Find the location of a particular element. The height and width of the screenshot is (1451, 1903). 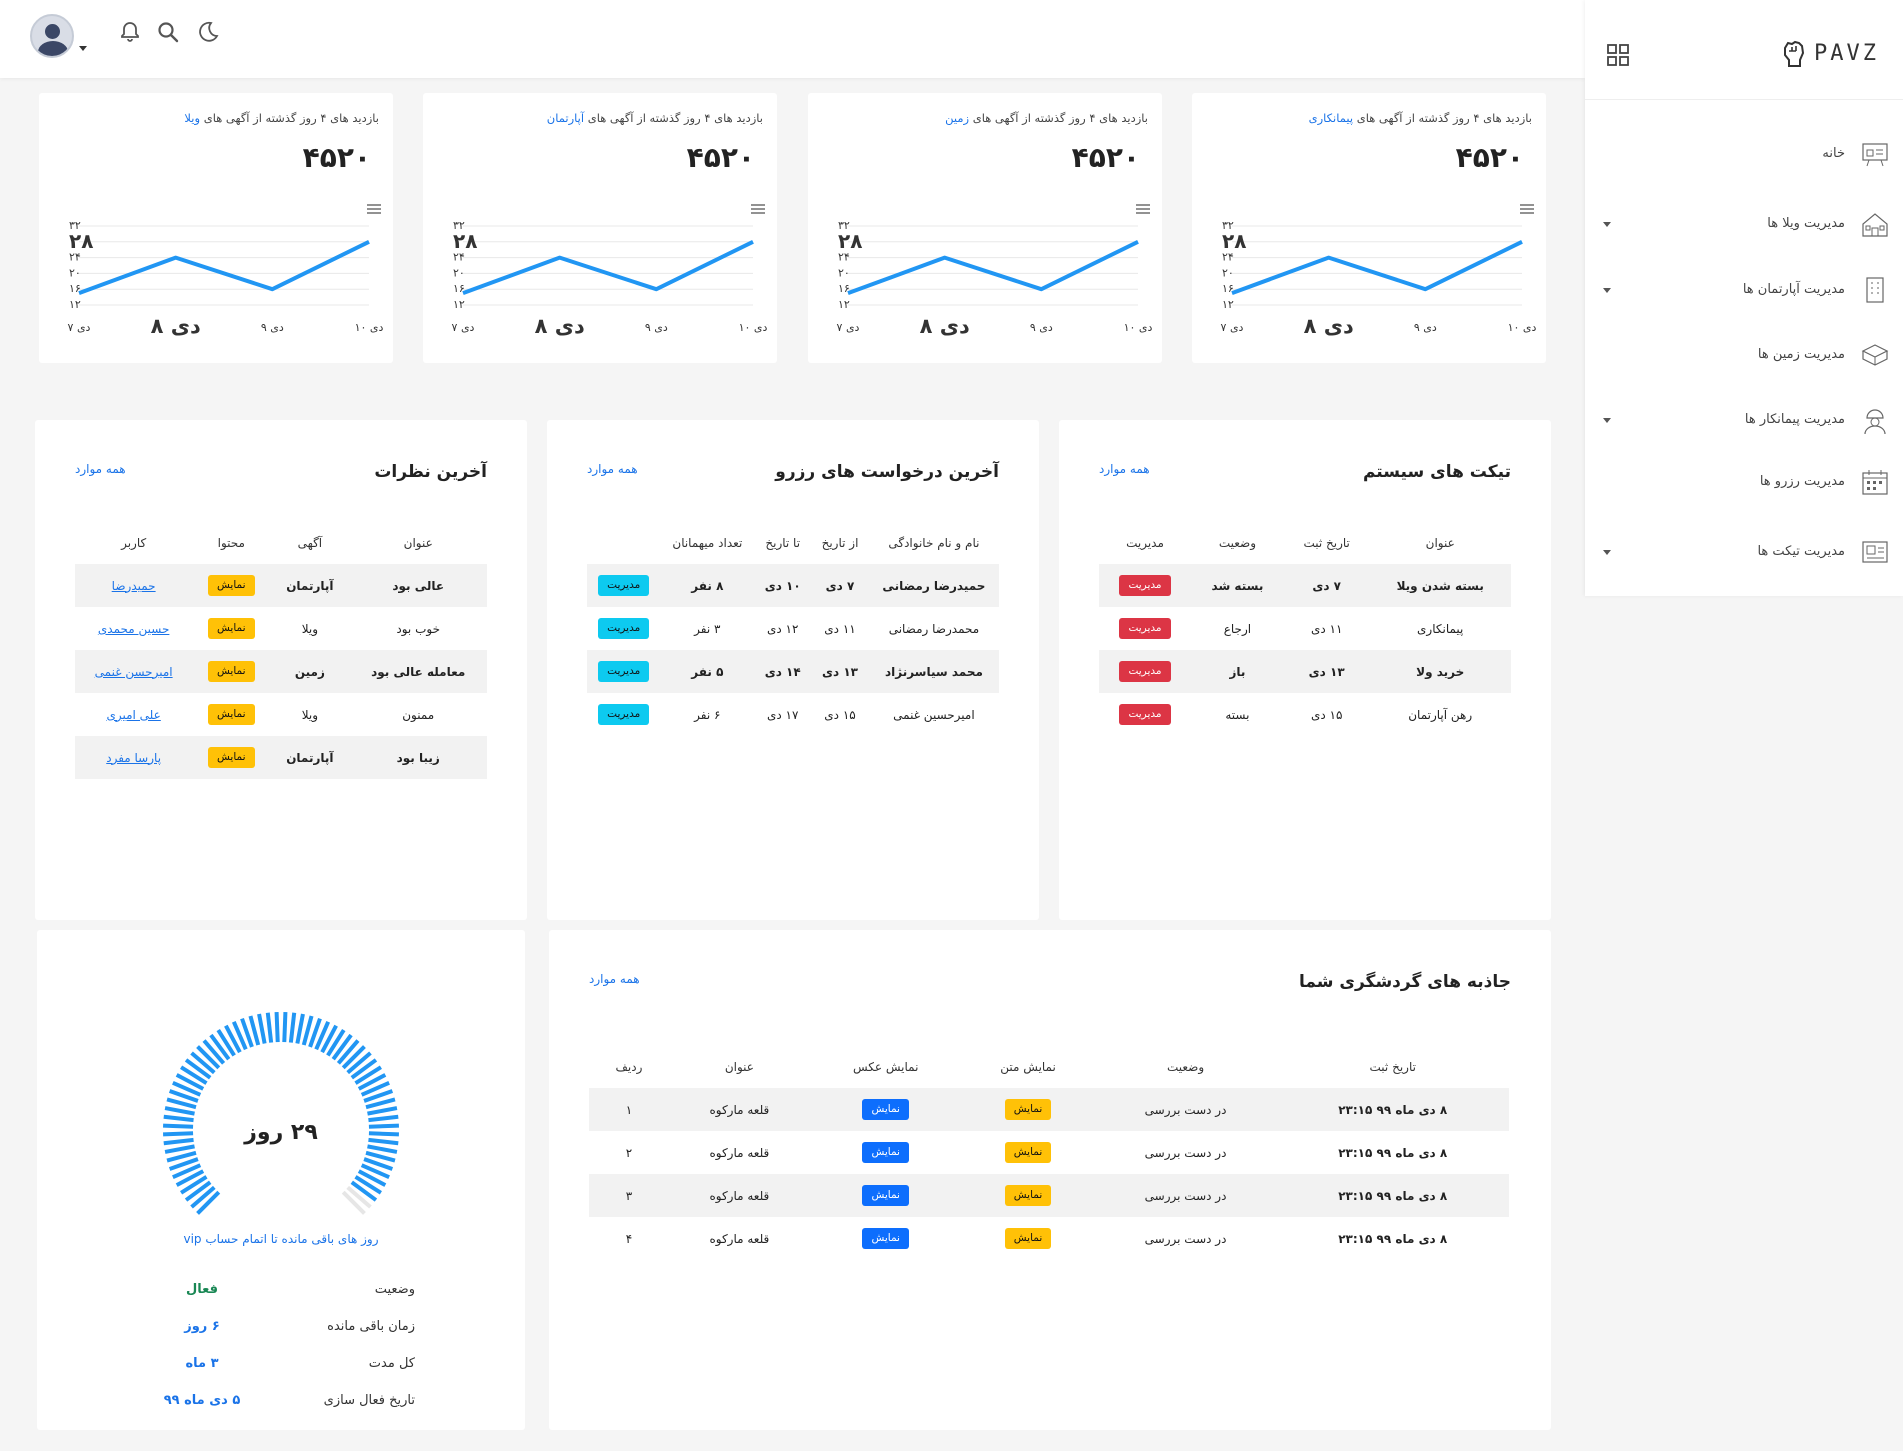

column-header: کاربر is located at coordinates (134, 543).